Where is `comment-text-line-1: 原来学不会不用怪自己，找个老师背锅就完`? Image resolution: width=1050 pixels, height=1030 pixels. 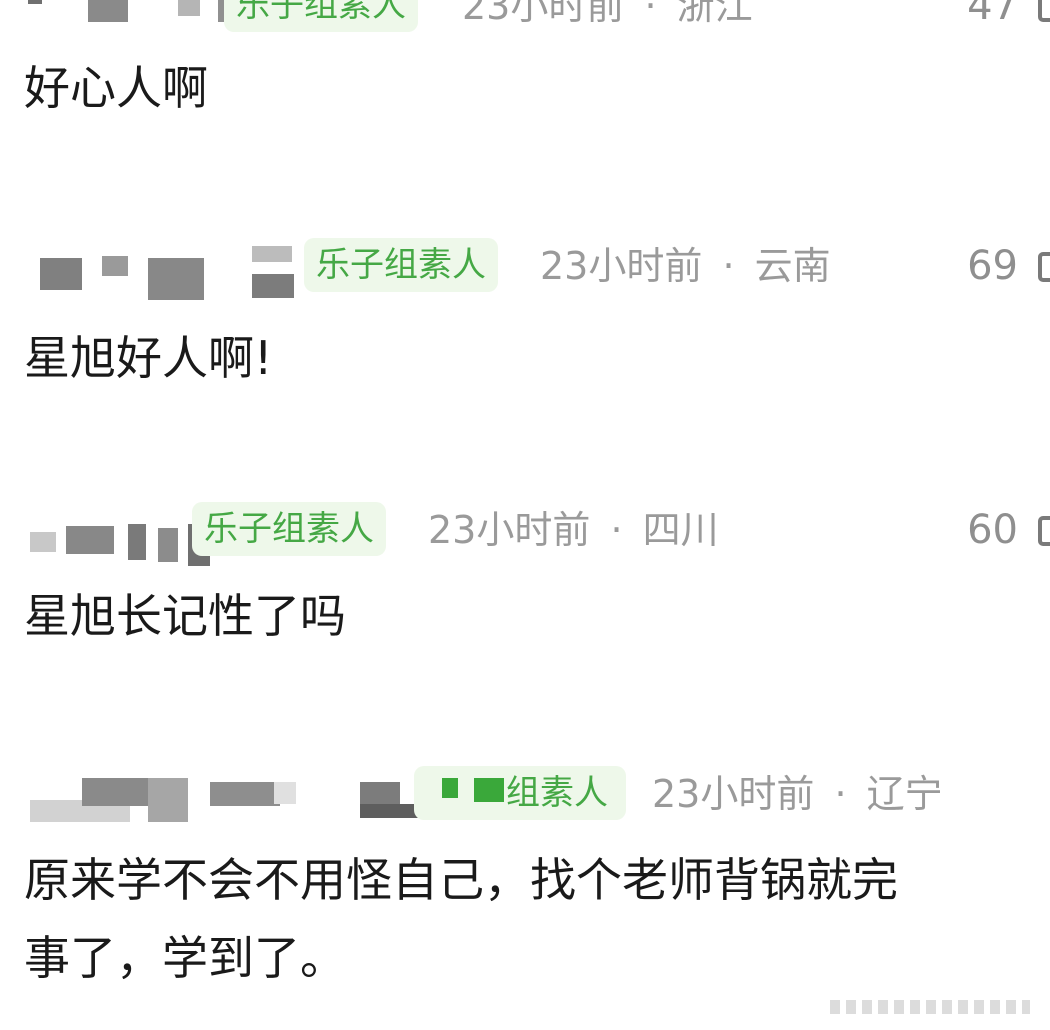 comment-text-line-1: 原来学不会不用怪自己，找个老师背锅就完 is located at coordinates (461, 880).